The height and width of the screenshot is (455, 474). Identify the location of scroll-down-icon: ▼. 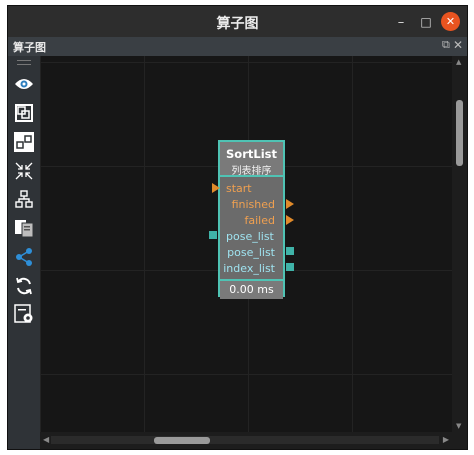
(458, 426).